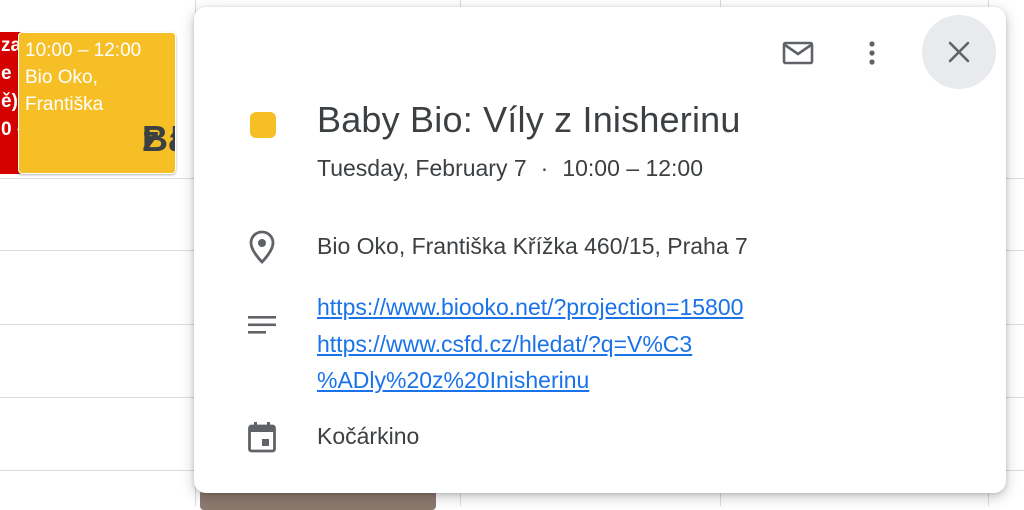 This screenshot has height=510, width=1024. Describe the element at coordinates (529, 119) in the screenshot. I see `event-title: Baby Bio: Víly z Inisherinu` at that location.